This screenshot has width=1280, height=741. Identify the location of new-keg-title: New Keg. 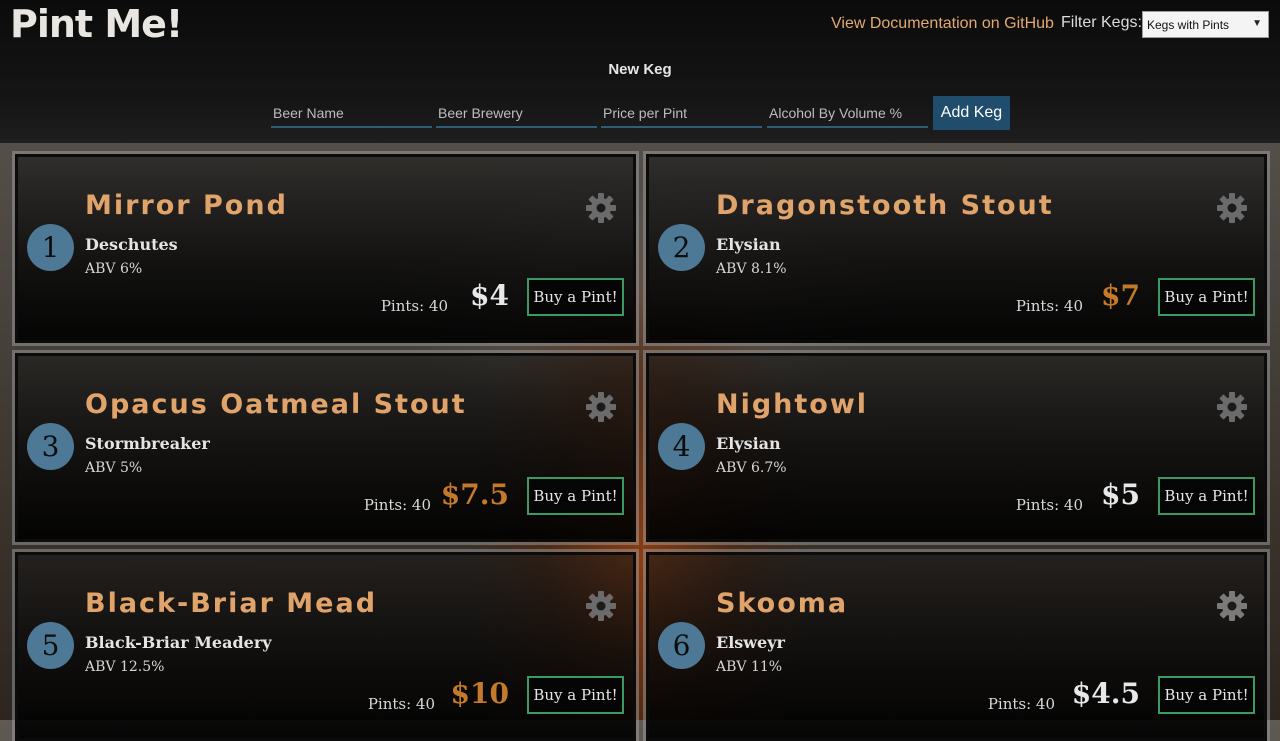
(640, 69).